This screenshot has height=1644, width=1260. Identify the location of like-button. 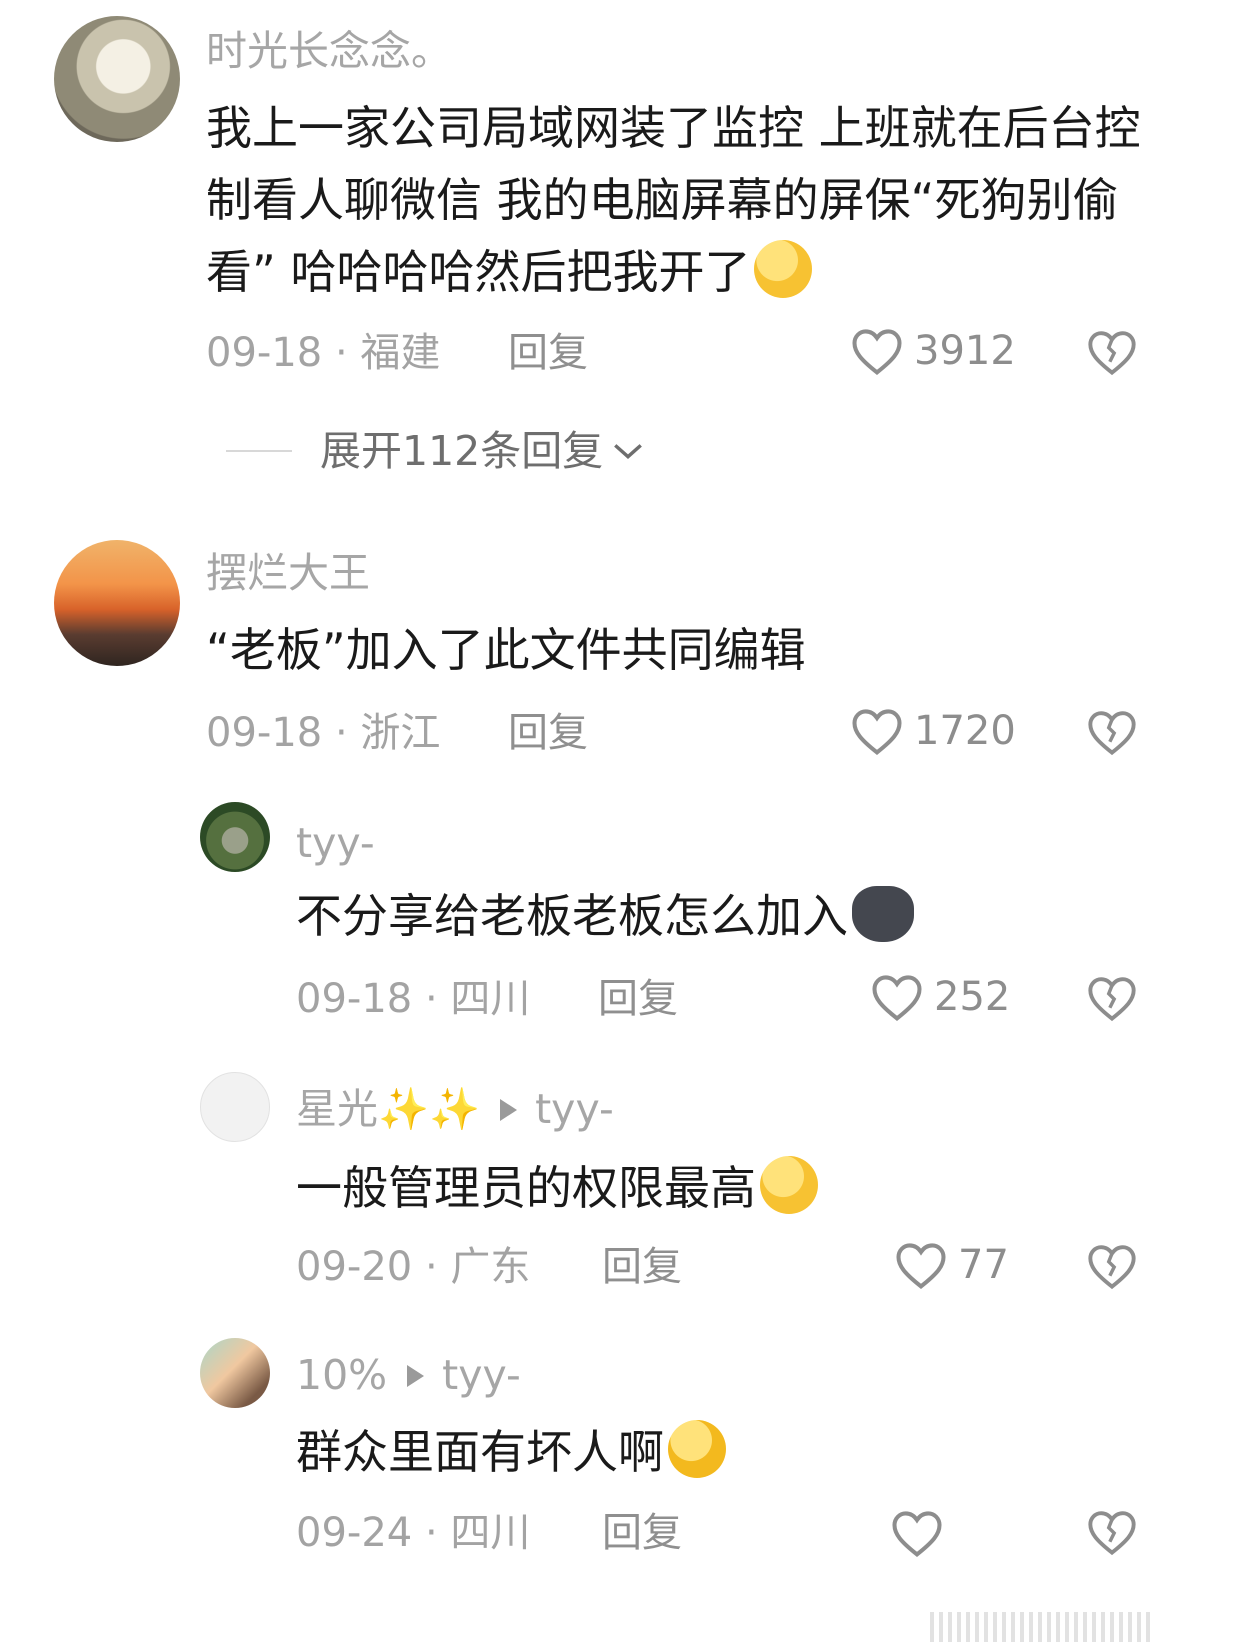
(922, 1533).